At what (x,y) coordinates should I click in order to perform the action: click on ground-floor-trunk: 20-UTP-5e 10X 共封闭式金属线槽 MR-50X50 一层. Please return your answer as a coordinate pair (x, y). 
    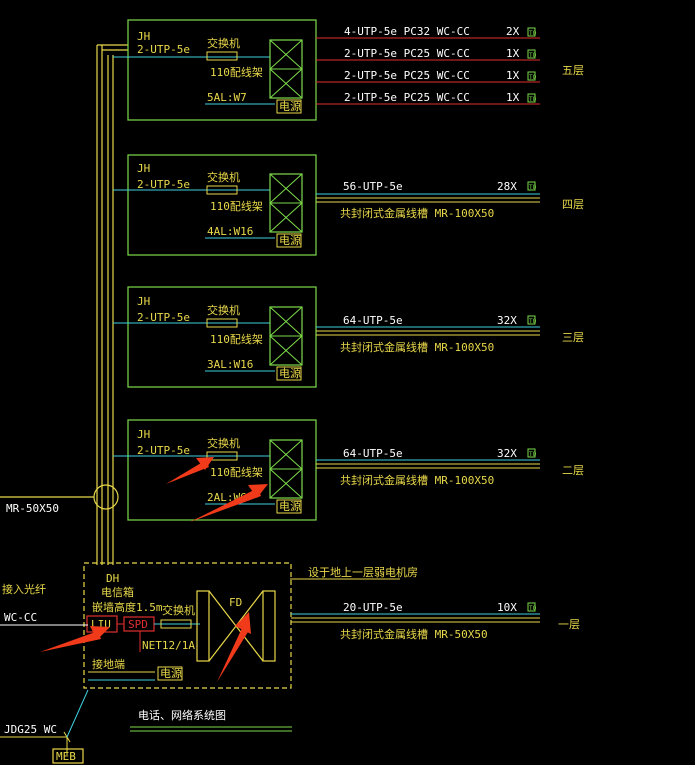
    Looking at the image, I should click on (435, 621).